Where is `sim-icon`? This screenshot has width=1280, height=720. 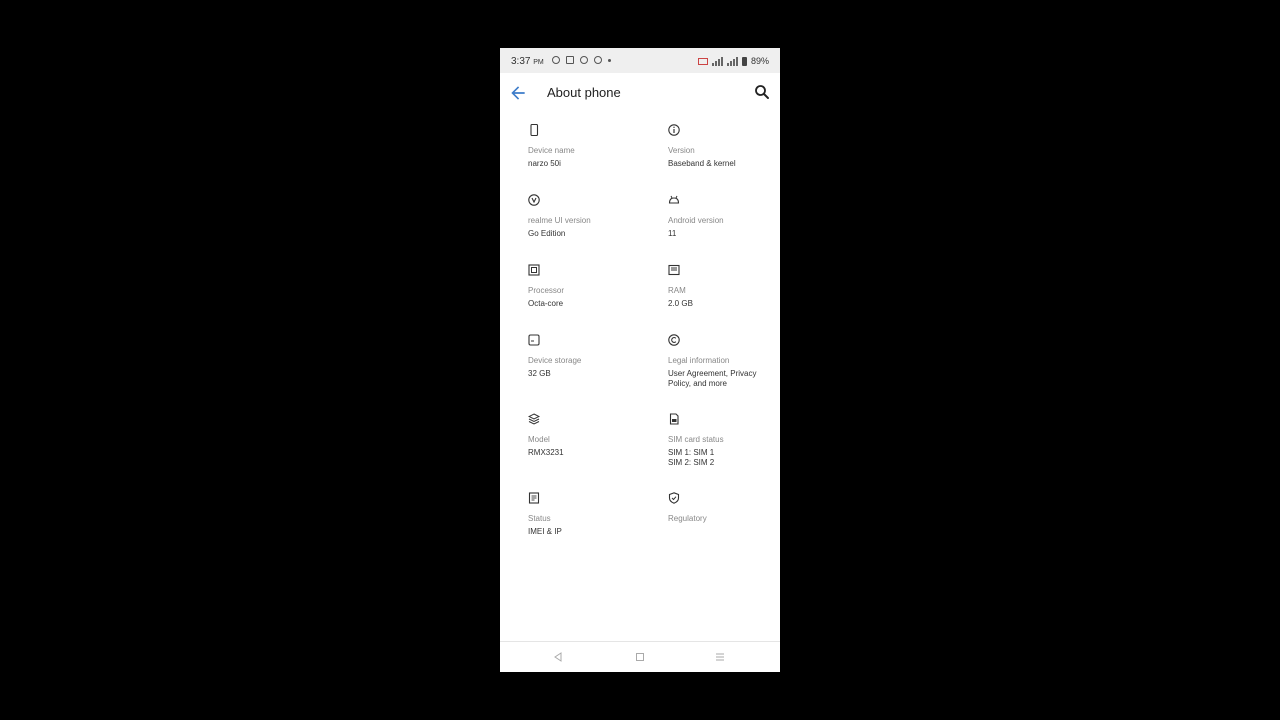
sim-icon is located at coordinates (674, 419).